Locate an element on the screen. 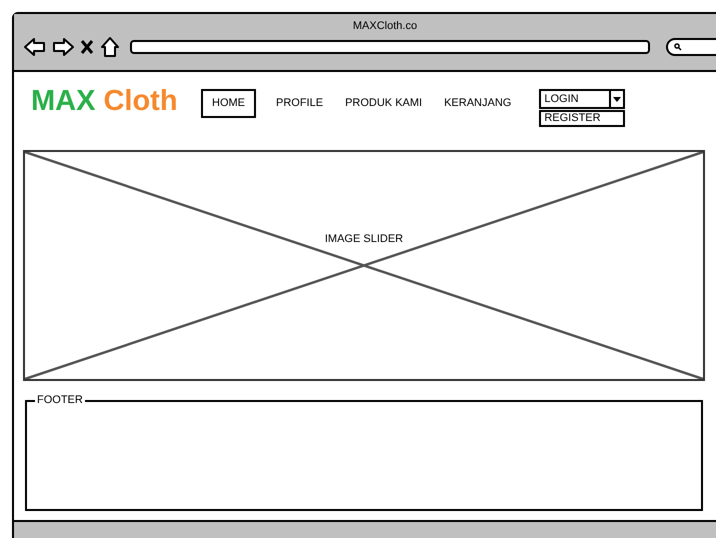 The width and height of the screenshot is (716, 538). nav-tab: HOME is located at coordinates (228, 103).